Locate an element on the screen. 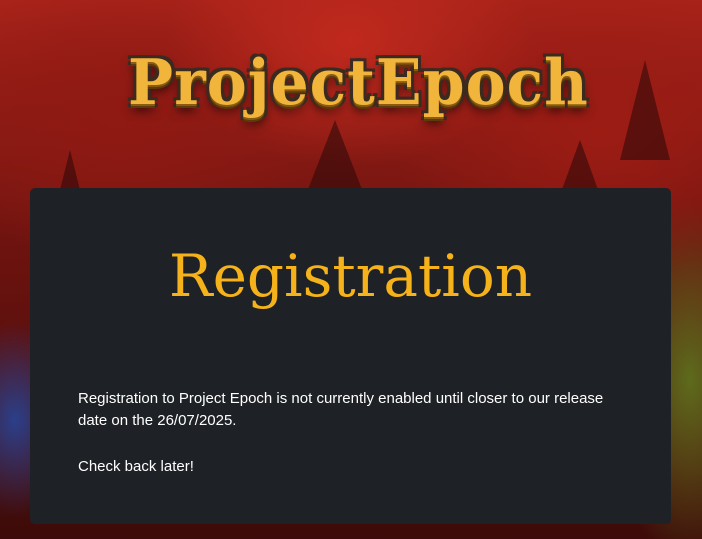 Image resolution: width=702 pixels, height=539 pixels. logo-text: ProjectEpoch is located at coordinates (358, 83).